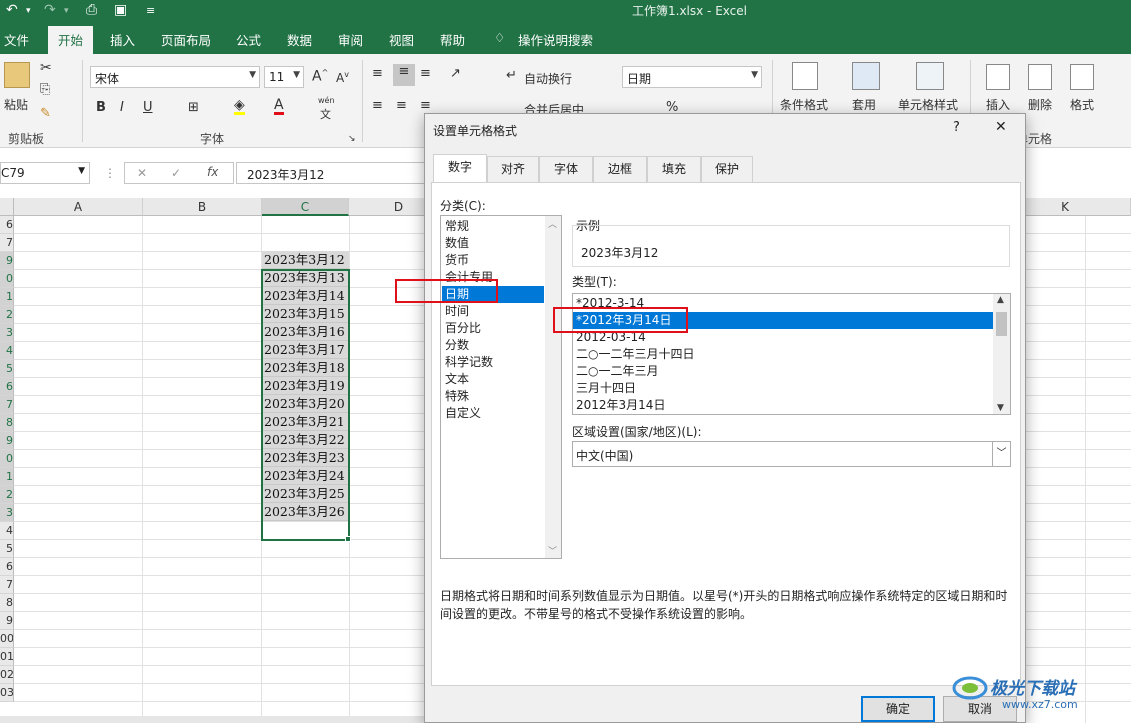 Image resolution: width=1131 pixels, height=723 pixels. I want to click on fill-handle, so click(348, 539).